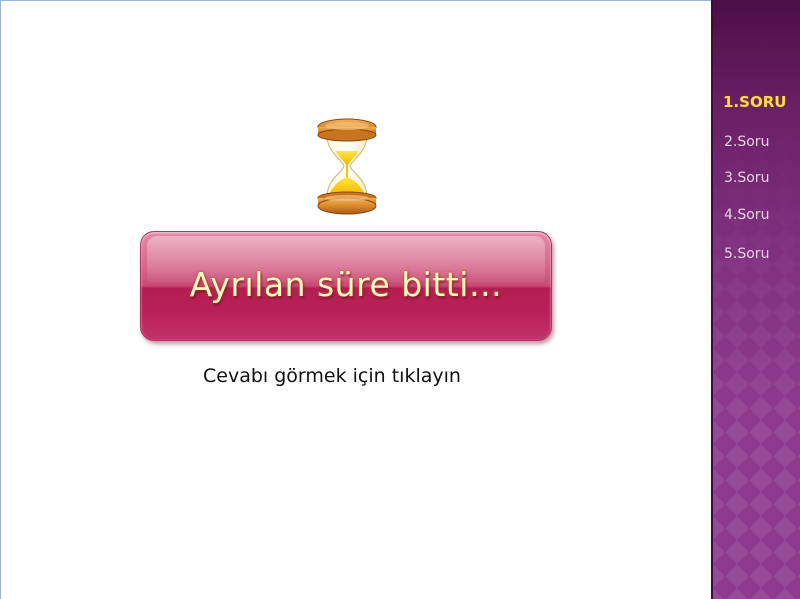 The height and width of the screenshot is (599, 800). I want to click on sidebar-item-question-1: 1.SORU, so click(754, 102).